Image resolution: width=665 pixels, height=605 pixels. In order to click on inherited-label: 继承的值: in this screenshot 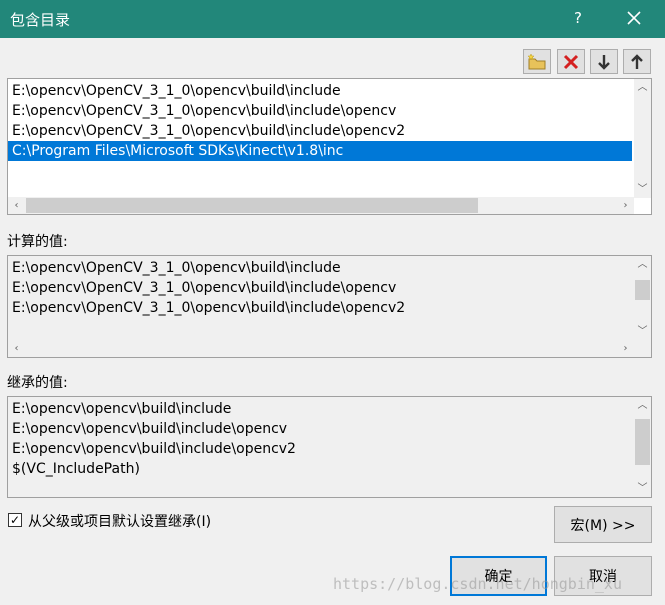, I will do `click(37, 383)`.